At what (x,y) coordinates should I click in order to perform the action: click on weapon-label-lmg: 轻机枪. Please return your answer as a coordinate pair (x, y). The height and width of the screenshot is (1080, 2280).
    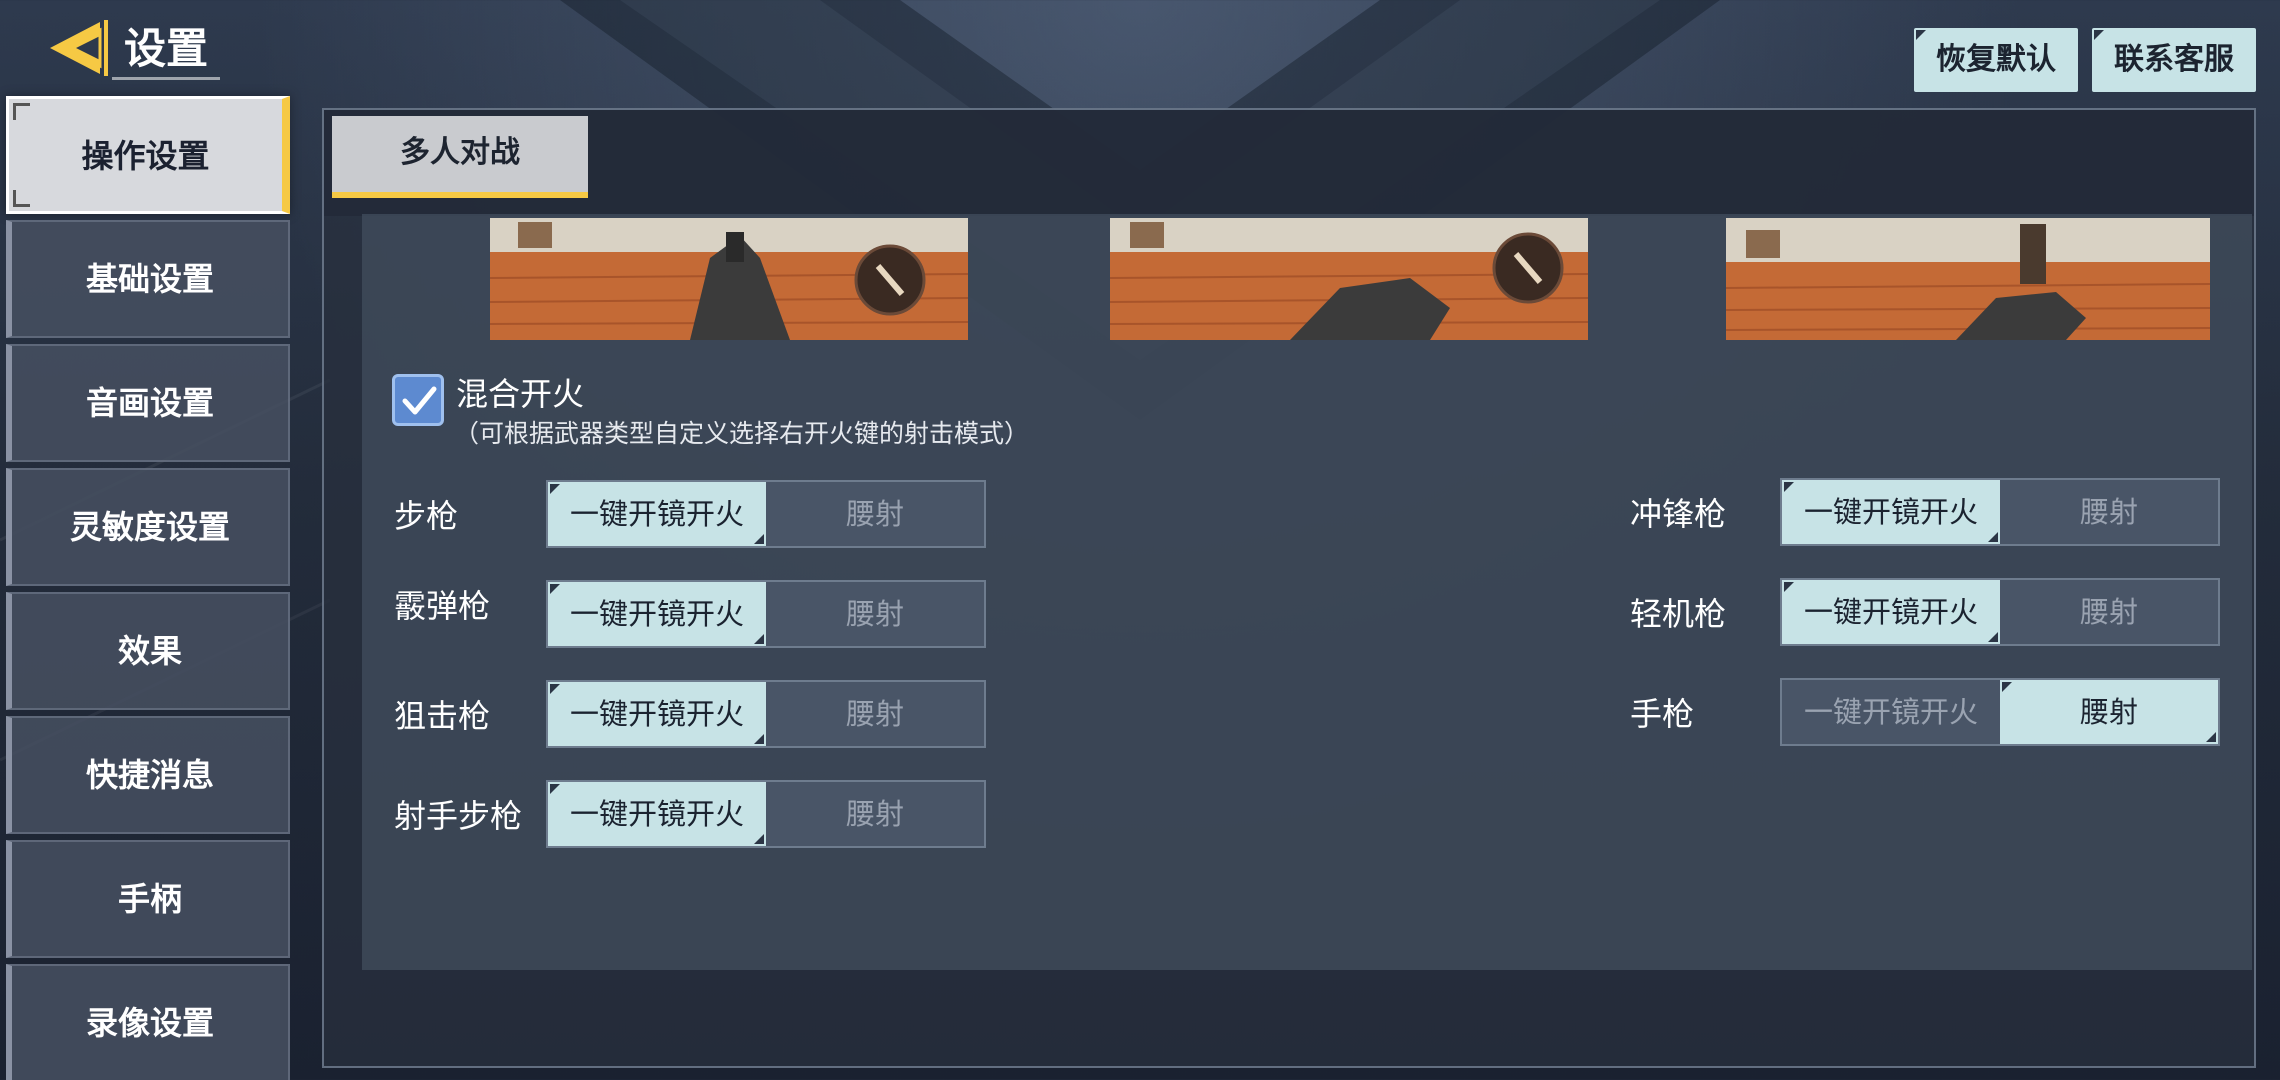
    Looking at the image, I should click on (1678, 614).